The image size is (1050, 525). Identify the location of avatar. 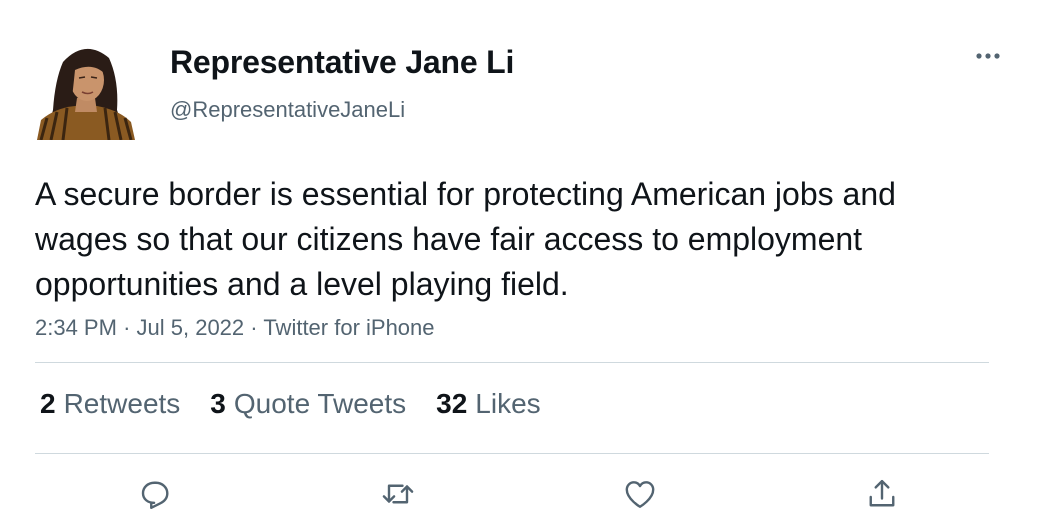
(85, 90).